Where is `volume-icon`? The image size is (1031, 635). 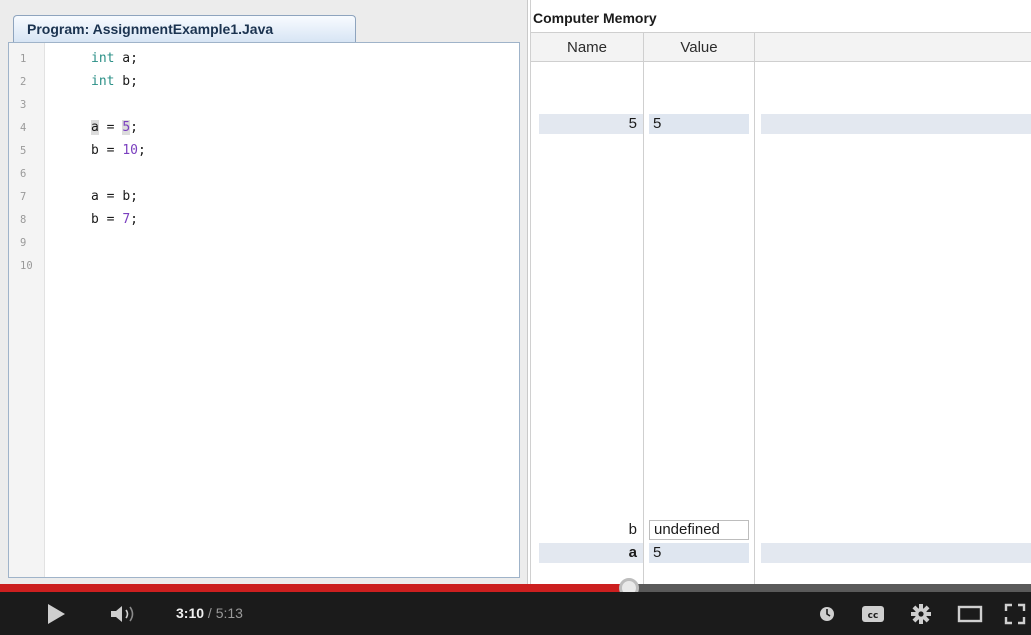
volume-icon is located at coordinates (122, 613).